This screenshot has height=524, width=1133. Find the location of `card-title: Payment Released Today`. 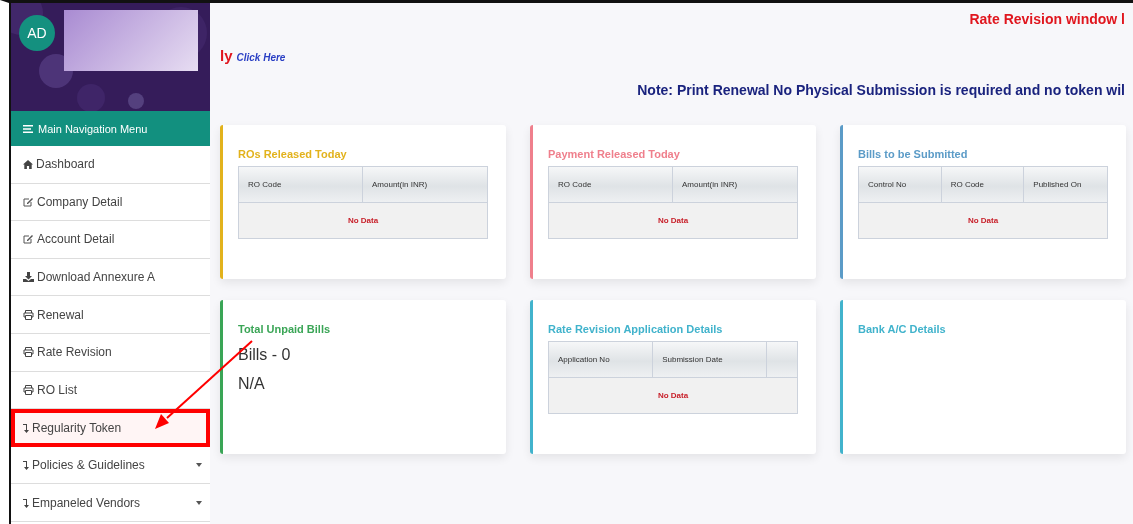

card-title: Payment Released Today is located at coordinates (614, 154).